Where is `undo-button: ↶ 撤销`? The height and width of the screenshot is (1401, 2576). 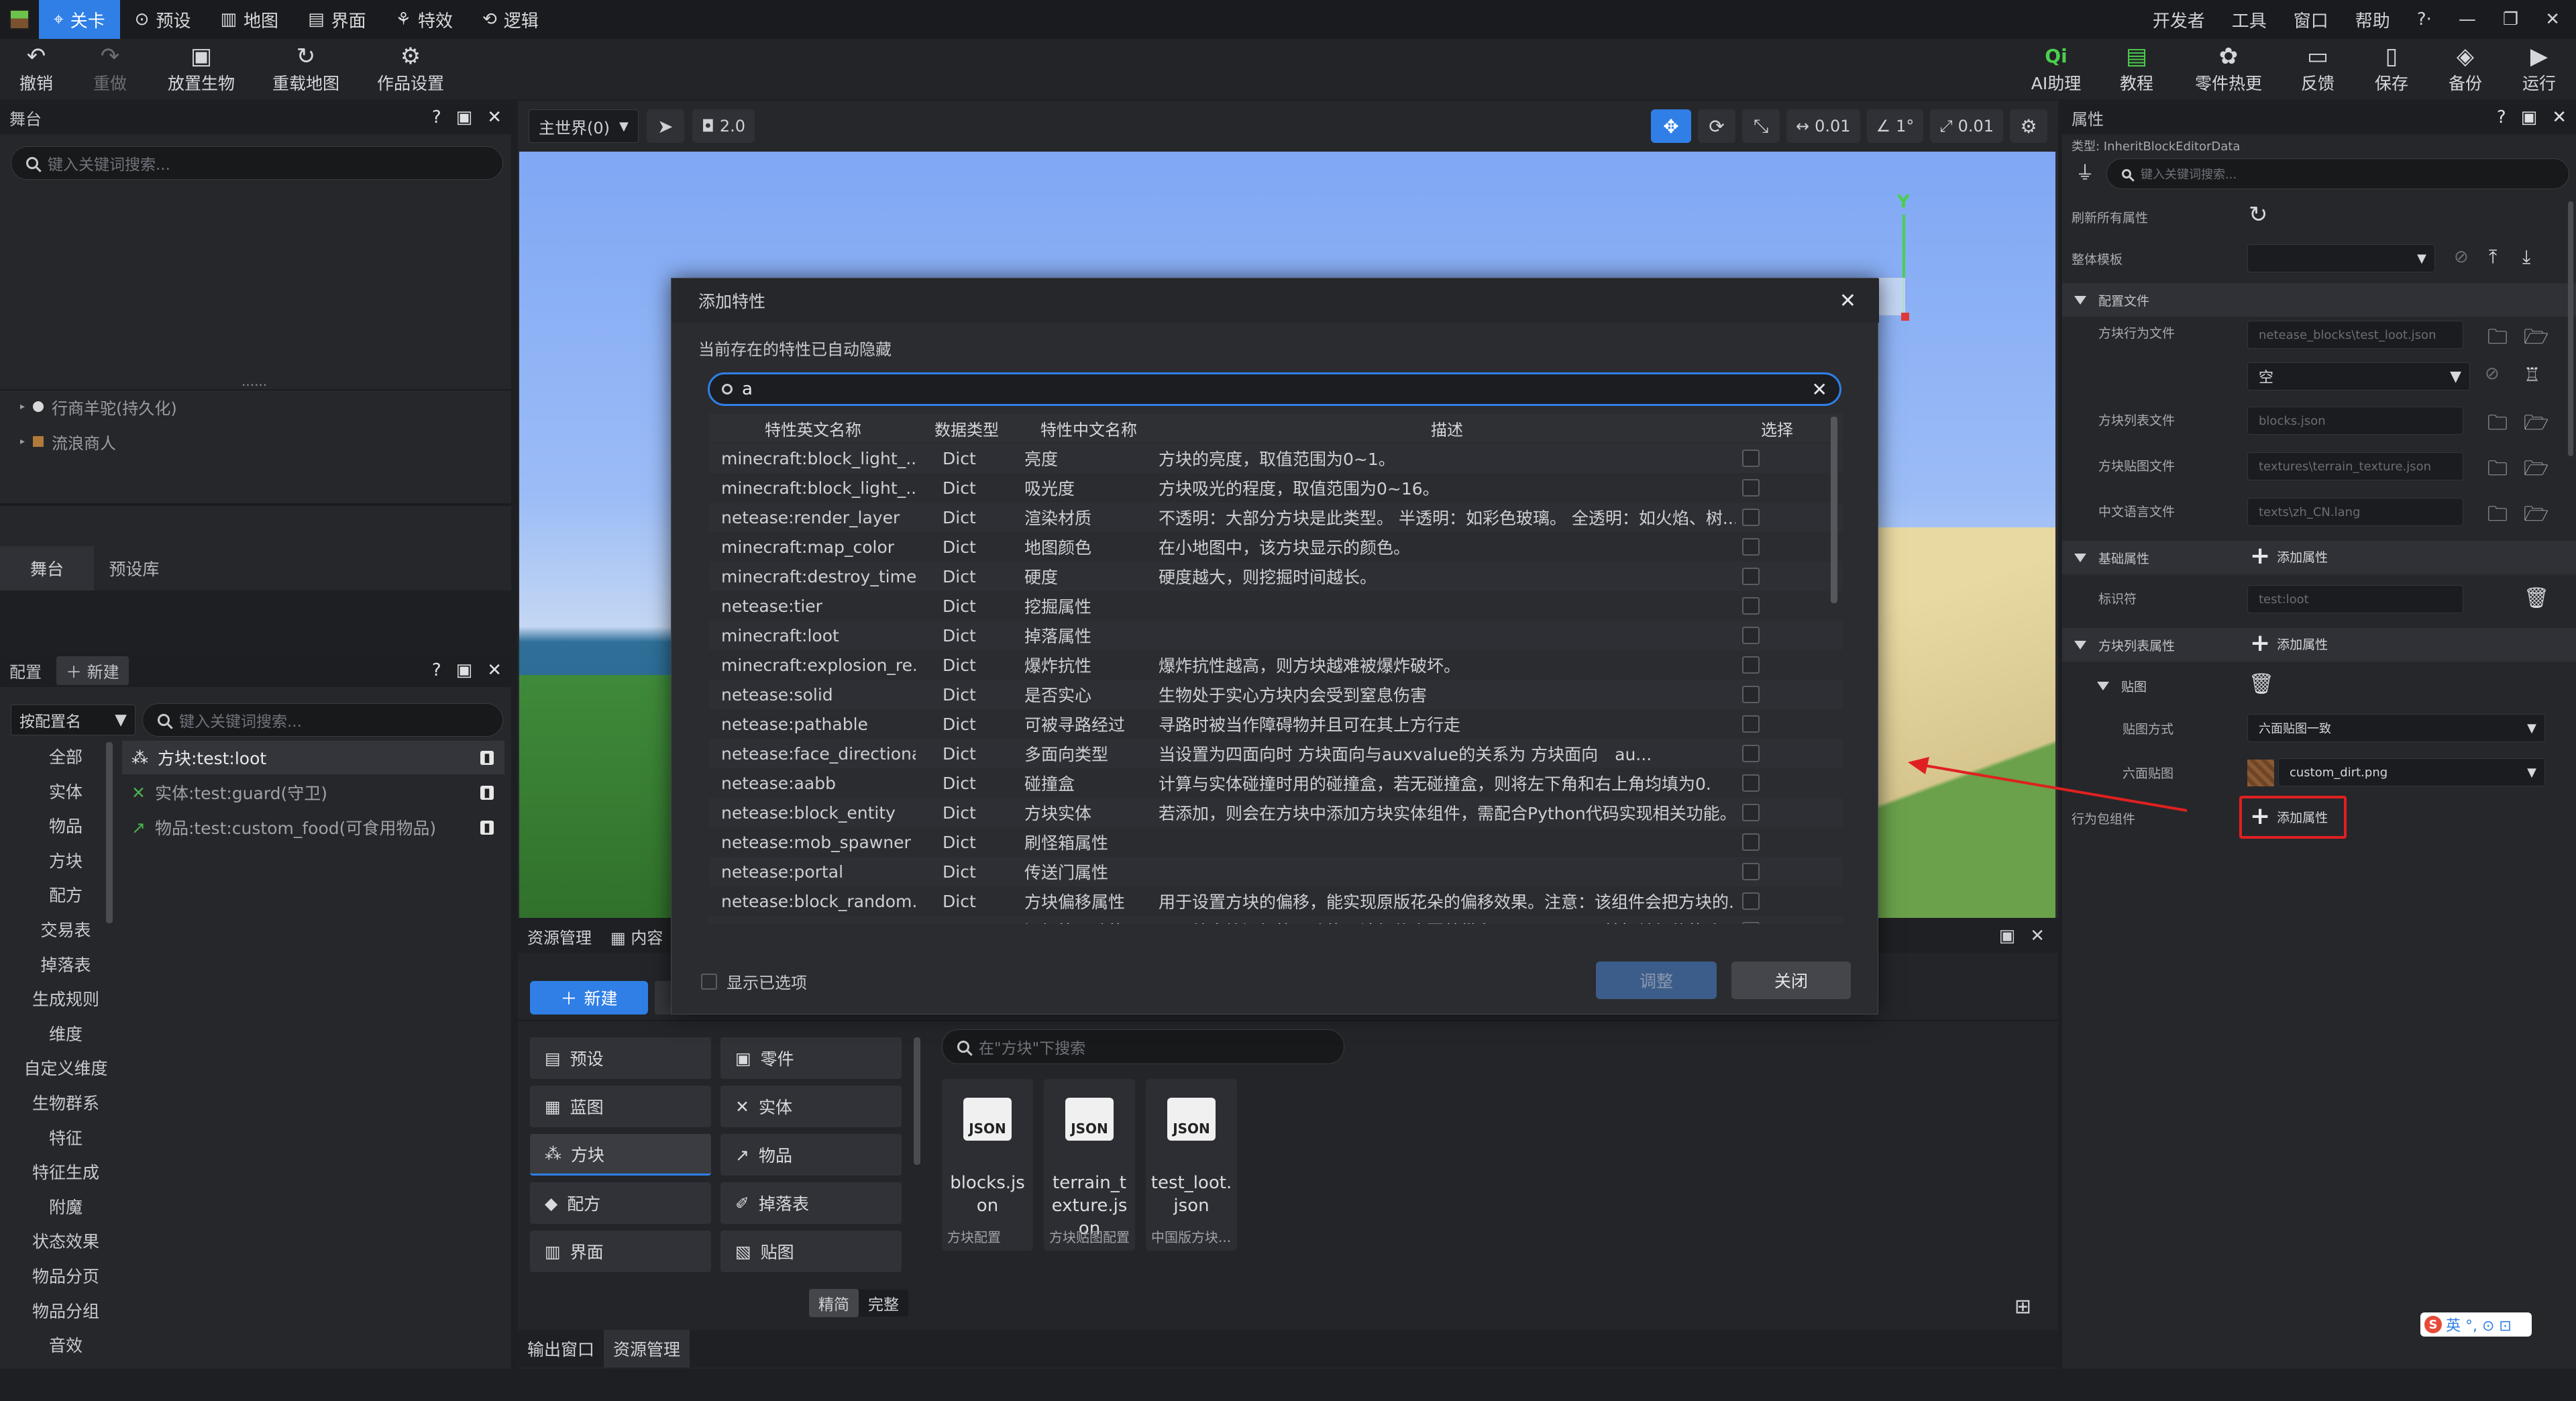
undo-button: ↶ 撤销 is located at coordinates (36, 69).